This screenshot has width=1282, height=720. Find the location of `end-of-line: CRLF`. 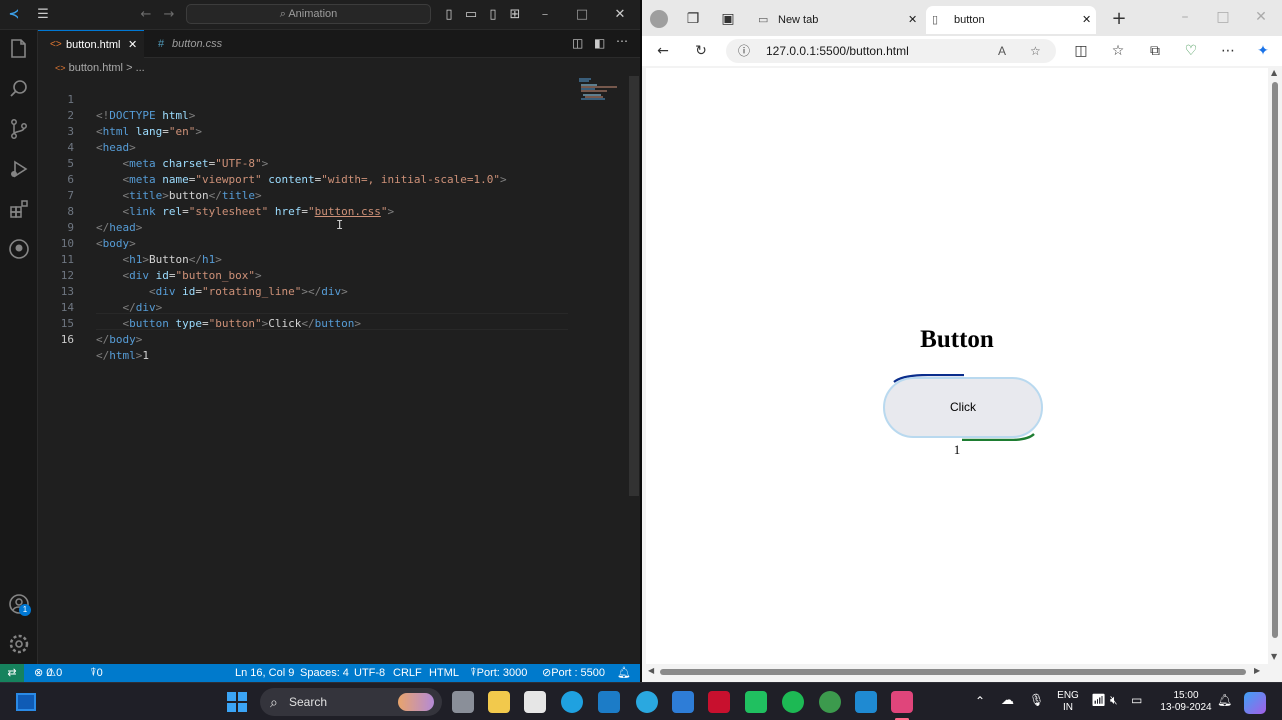

end-of-line: CRLF is located at coordinates (407, 673).